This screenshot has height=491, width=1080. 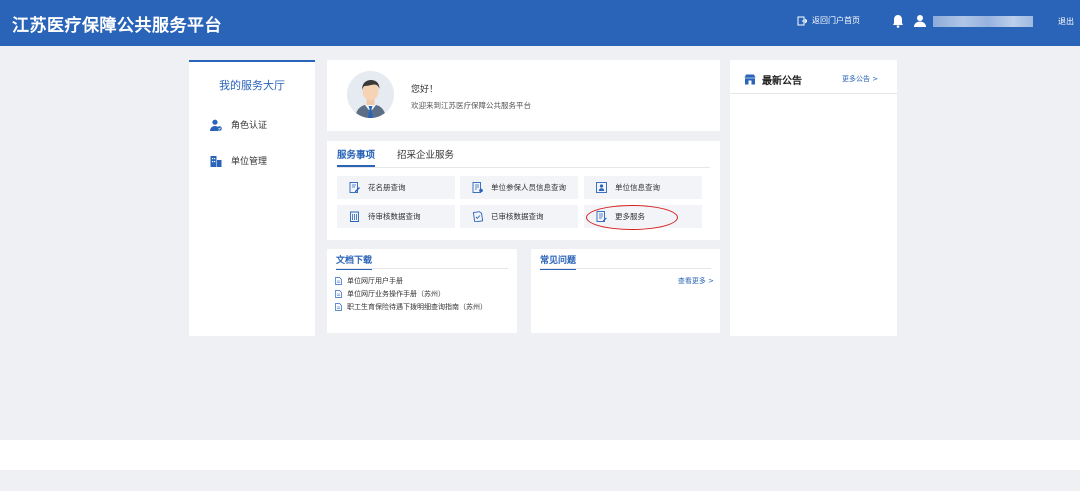 I want to click on doc-item-label: 职工生育保险待遇下拨明细查询指南（苏州）, so click(x=417, y=307).